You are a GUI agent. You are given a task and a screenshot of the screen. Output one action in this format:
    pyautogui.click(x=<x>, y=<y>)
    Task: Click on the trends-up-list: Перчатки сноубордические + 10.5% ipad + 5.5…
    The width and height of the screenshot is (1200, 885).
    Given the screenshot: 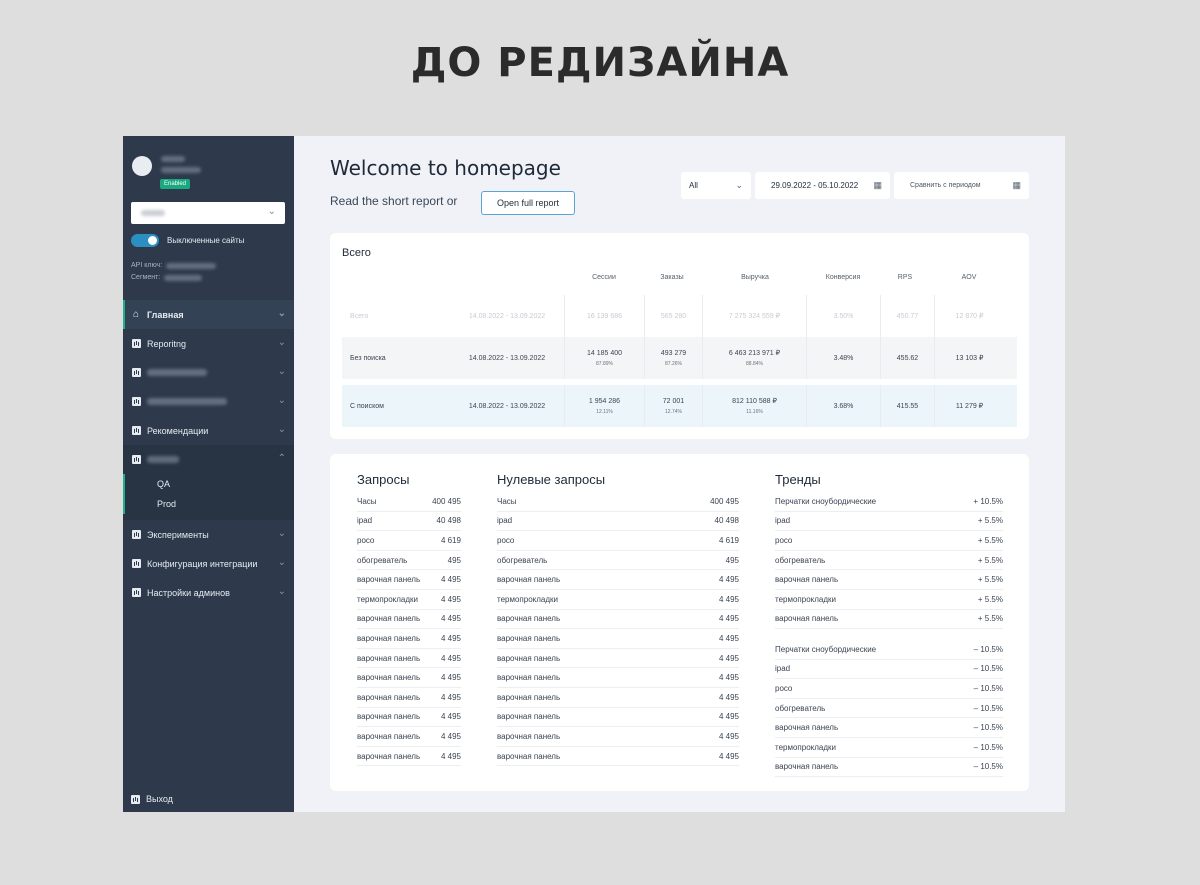 What is the action you would take?
    pyautogui.click(x=889, y=561)
    